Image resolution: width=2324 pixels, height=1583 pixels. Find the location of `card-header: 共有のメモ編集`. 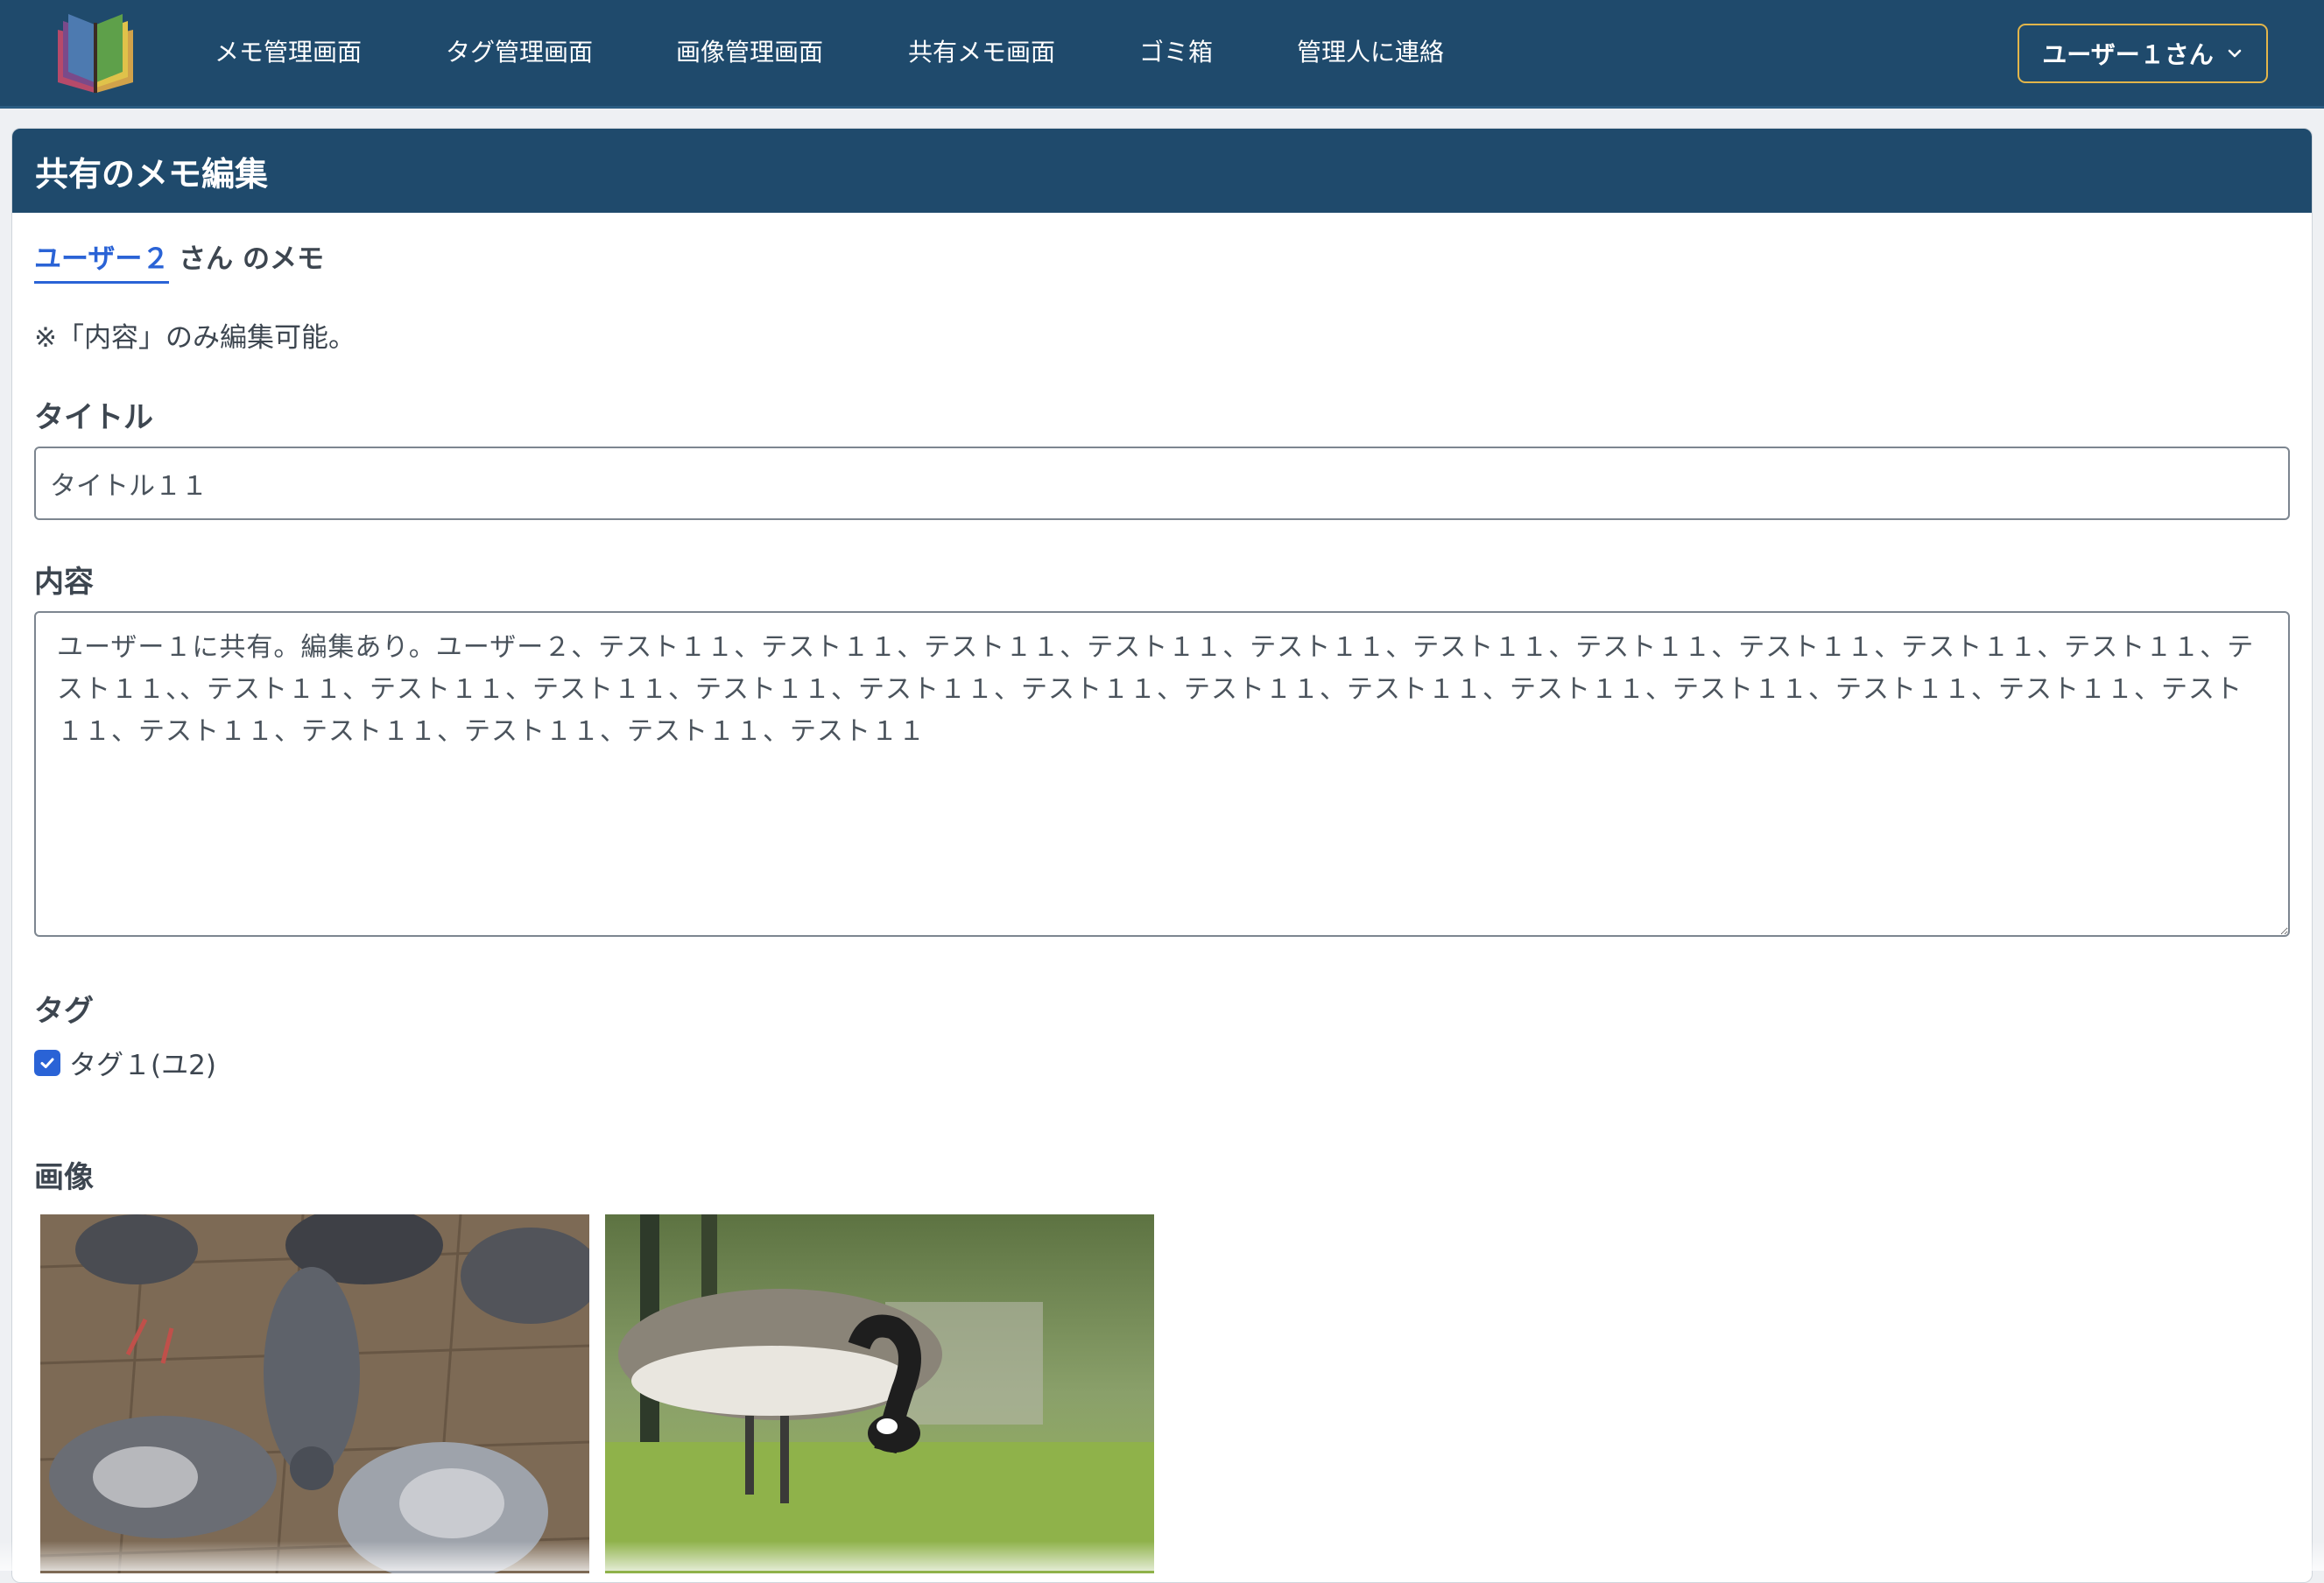

card-header: 共有のメモ編集 is located at coordinates (1162, 171).